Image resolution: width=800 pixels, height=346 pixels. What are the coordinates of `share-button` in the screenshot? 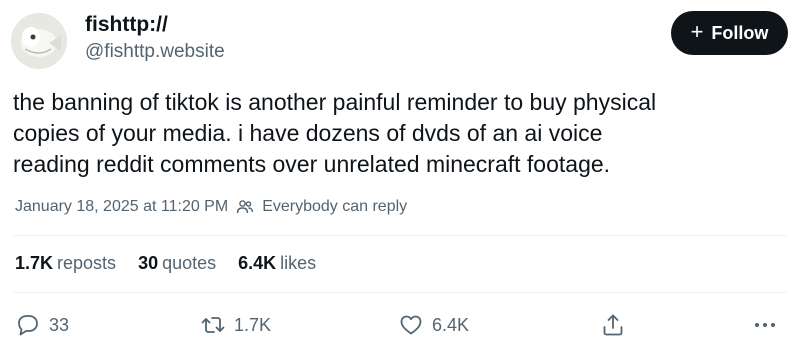 It's located at (613, 325).